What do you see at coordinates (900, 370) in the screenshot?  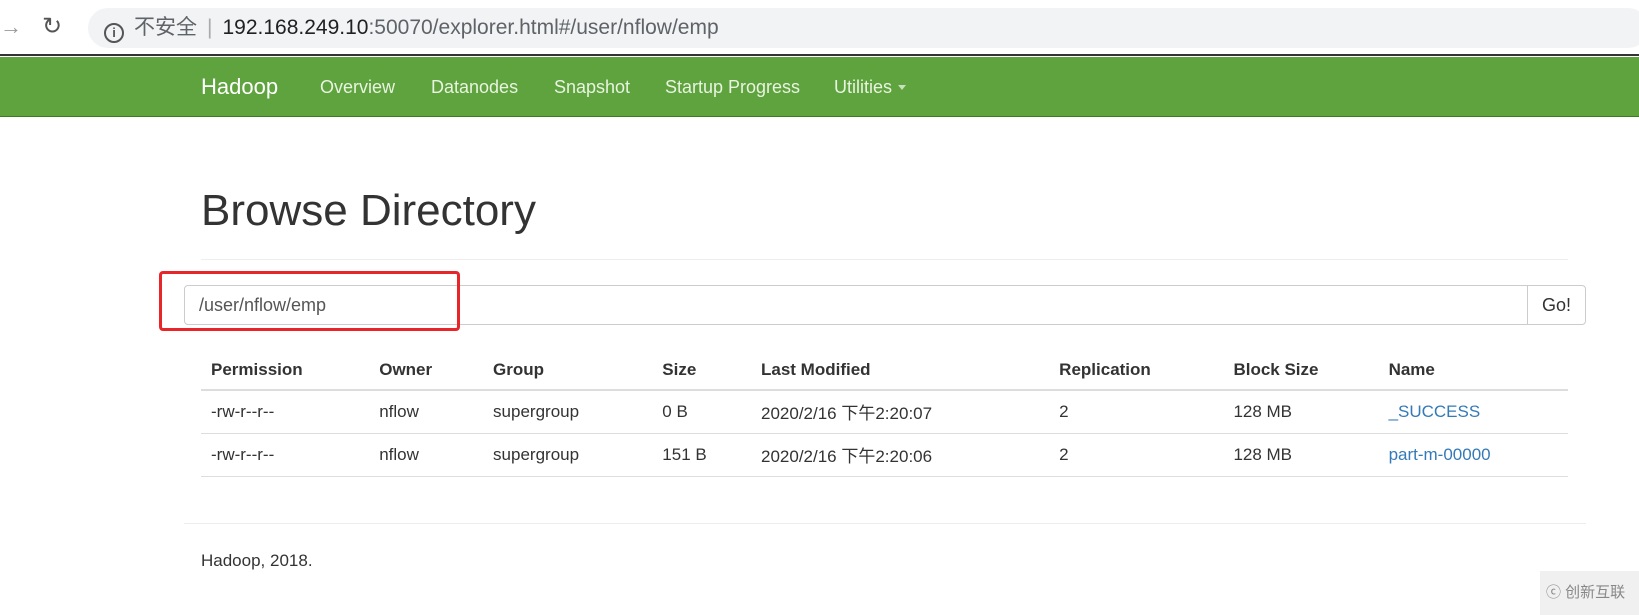 I see `column-header: Last Modified` at bounding box center [900, 370].